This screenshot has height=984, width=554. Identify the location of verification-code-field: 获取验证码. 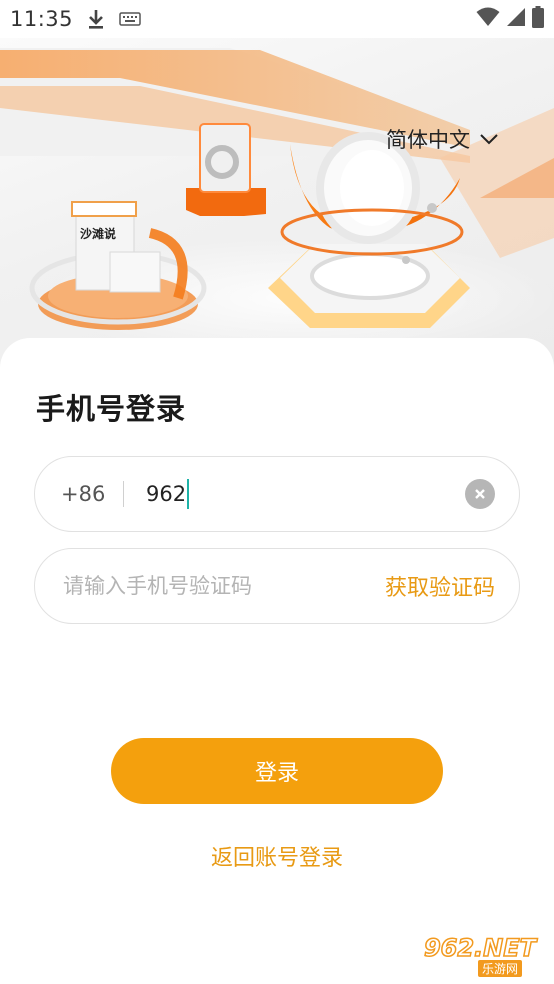
(277, 586).